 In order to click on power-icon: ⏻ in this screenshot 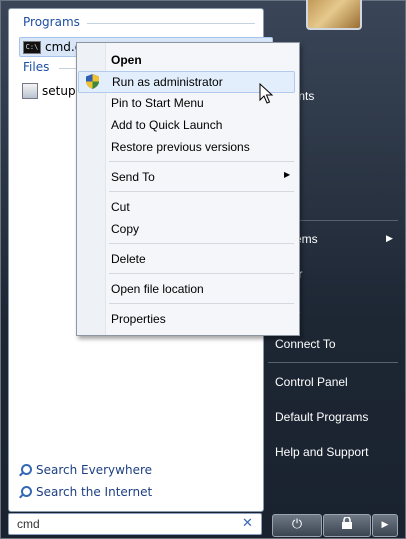, I will do `click(297, 524)`.